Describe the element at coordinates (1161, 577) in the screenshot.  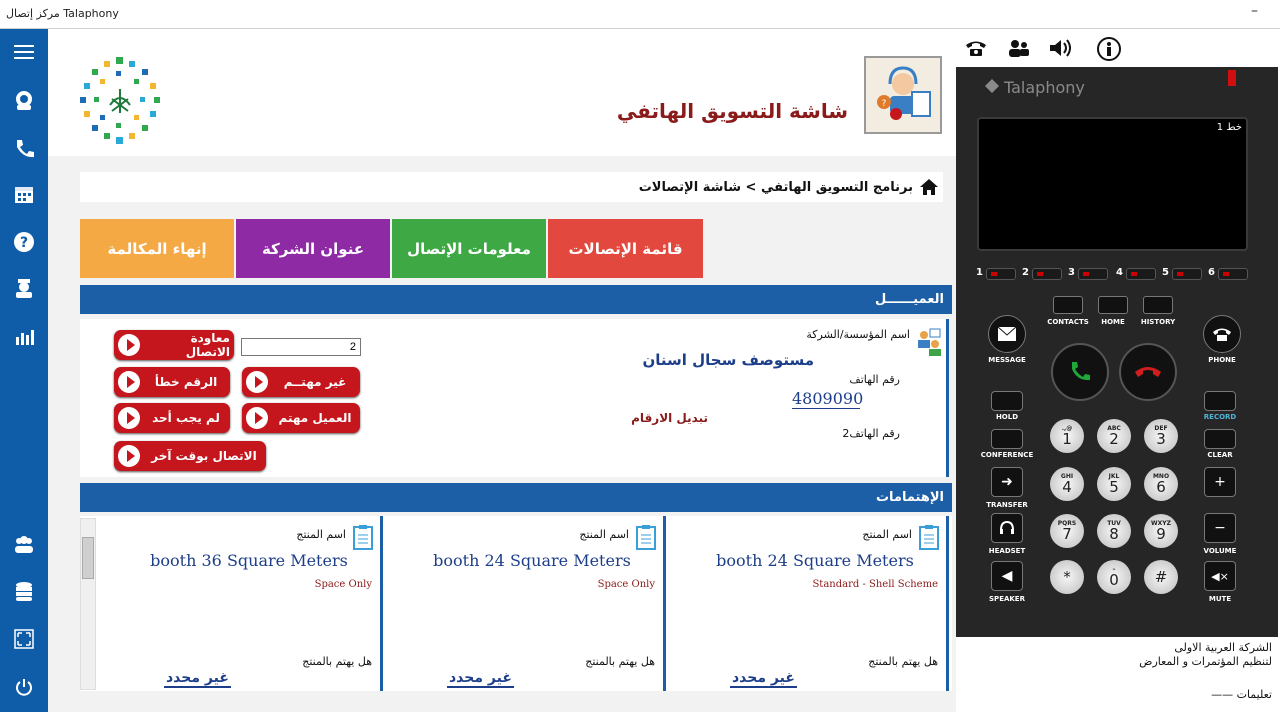
I see `key-hash: #` at that location.